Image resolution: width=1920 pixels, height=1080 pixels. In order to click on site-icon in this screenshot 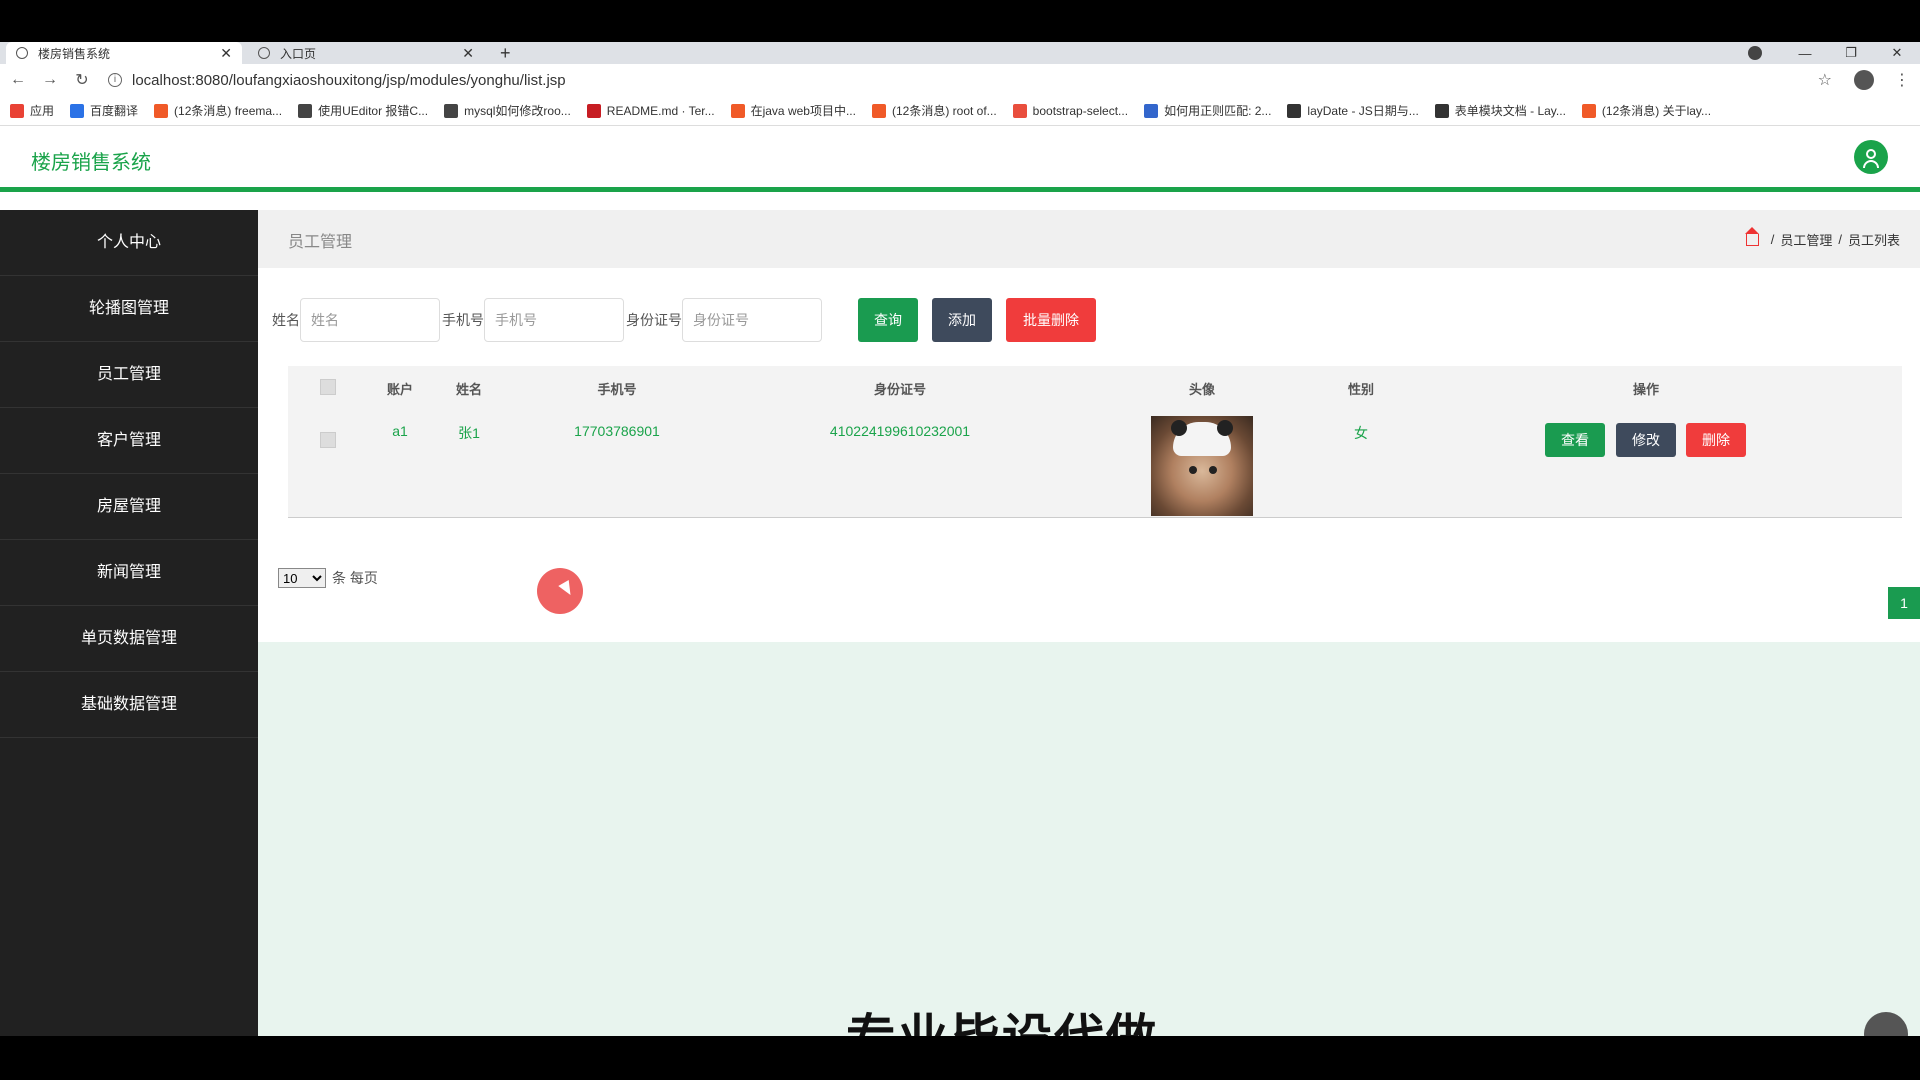, I will do `click(22, 53)`.